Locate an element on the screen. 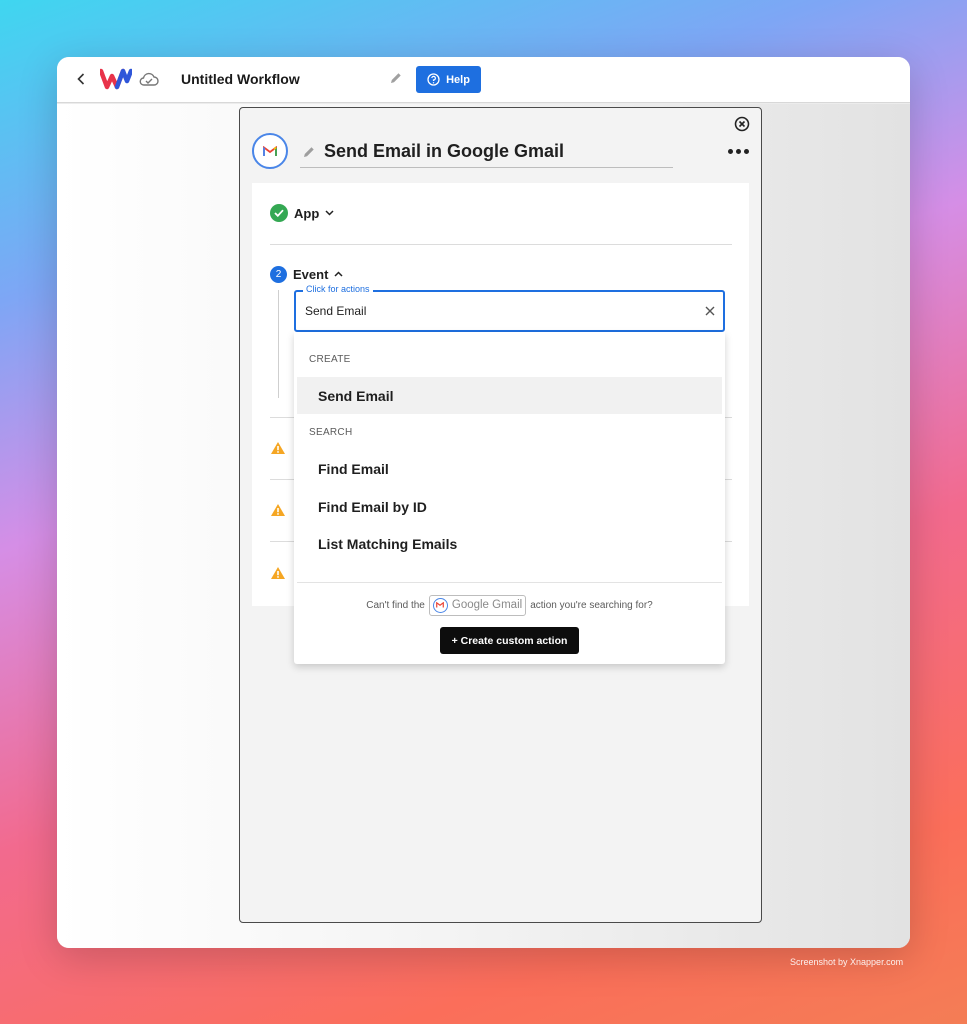  group-label-create: CREATE is located at coordinates (330, 359).